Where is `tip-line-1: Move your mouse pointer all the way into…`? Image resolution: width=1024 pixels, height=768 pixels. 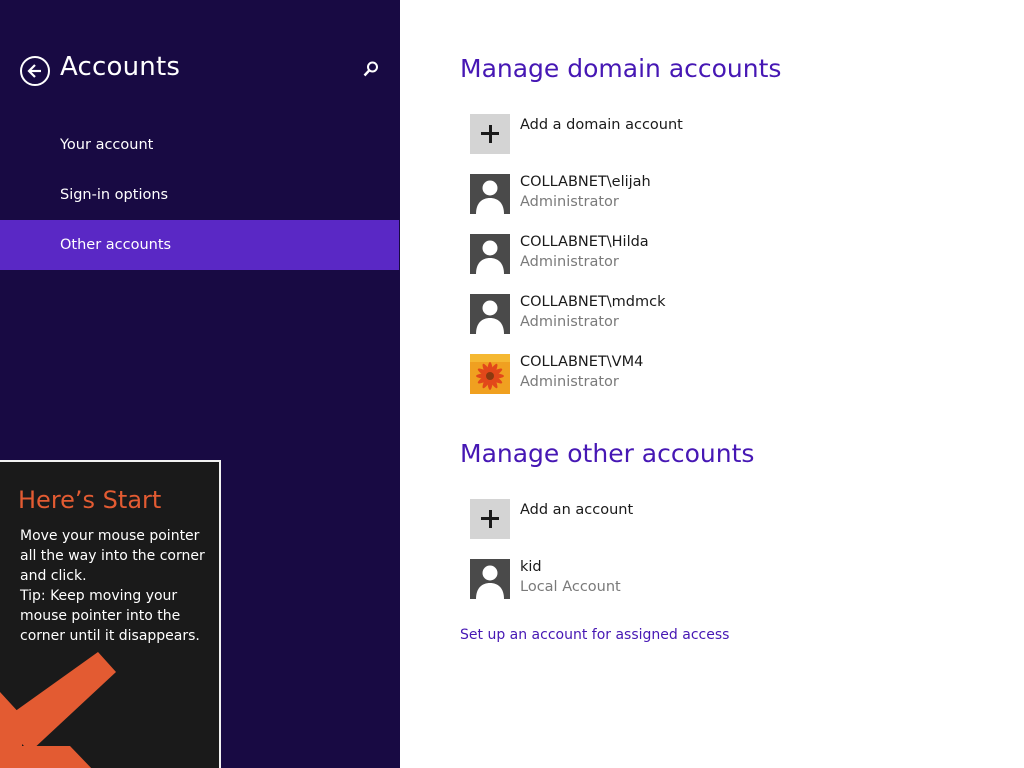
tip-line-1: Move your mouse pointer all the way into… is located at coordinates (112, 556).